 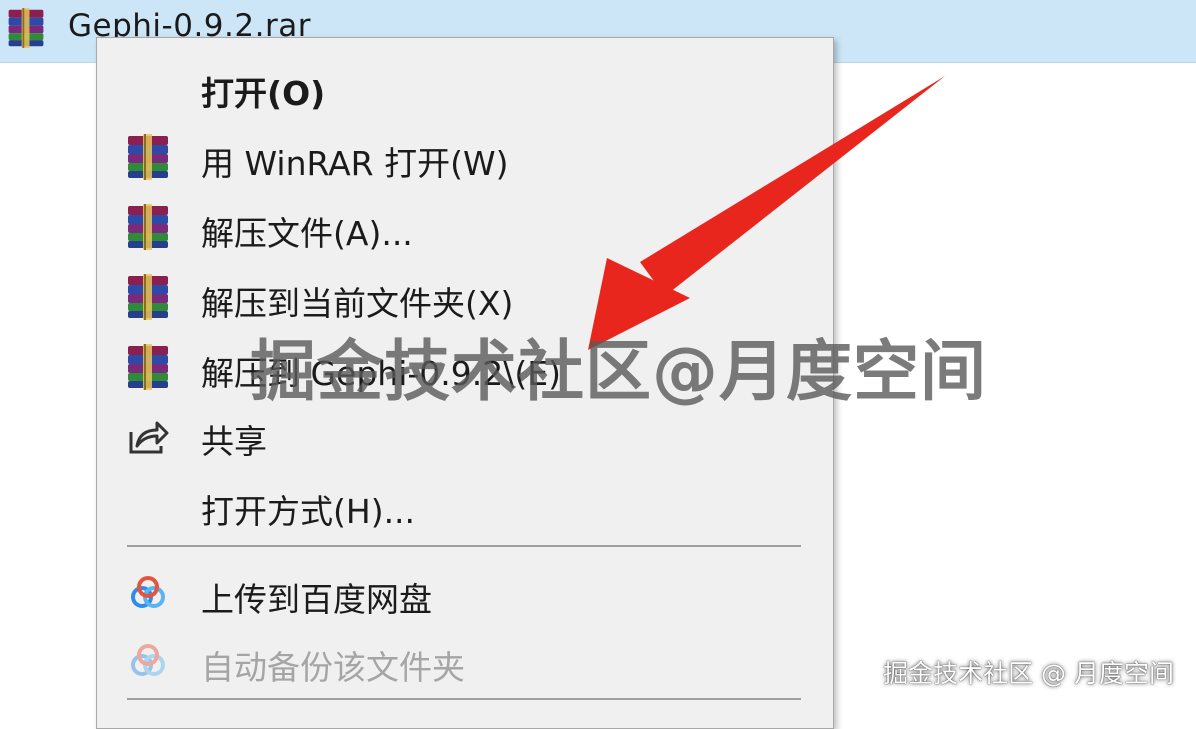 I want to click on menu-item-label: 自动备份该文件夹, so click(x=333, y=667).